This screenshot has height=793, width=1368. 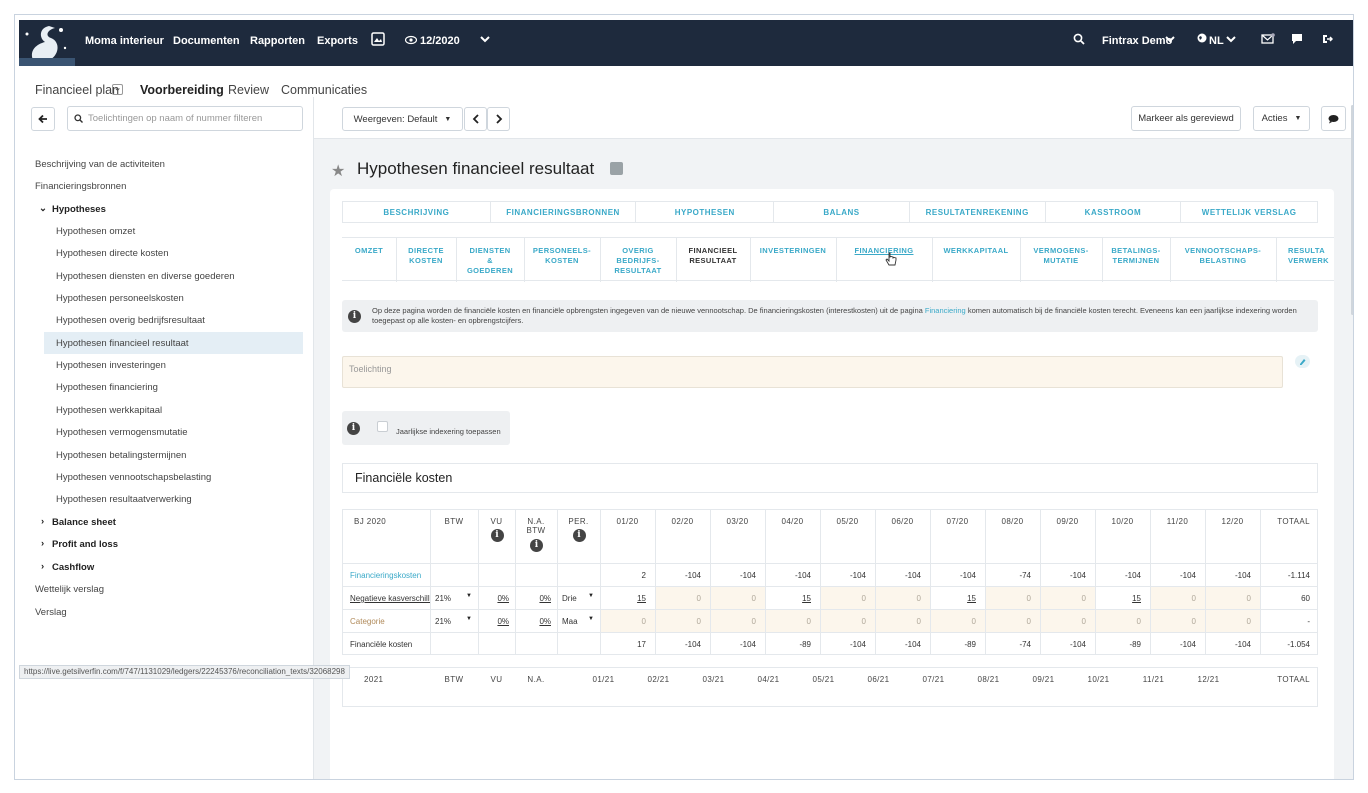 What do you see at coordinates (124, 499) in the screenshot?
I see `sidebar-item-result-processing: Hypothesen resultaatverwerking` at bounding box center [124, 499].